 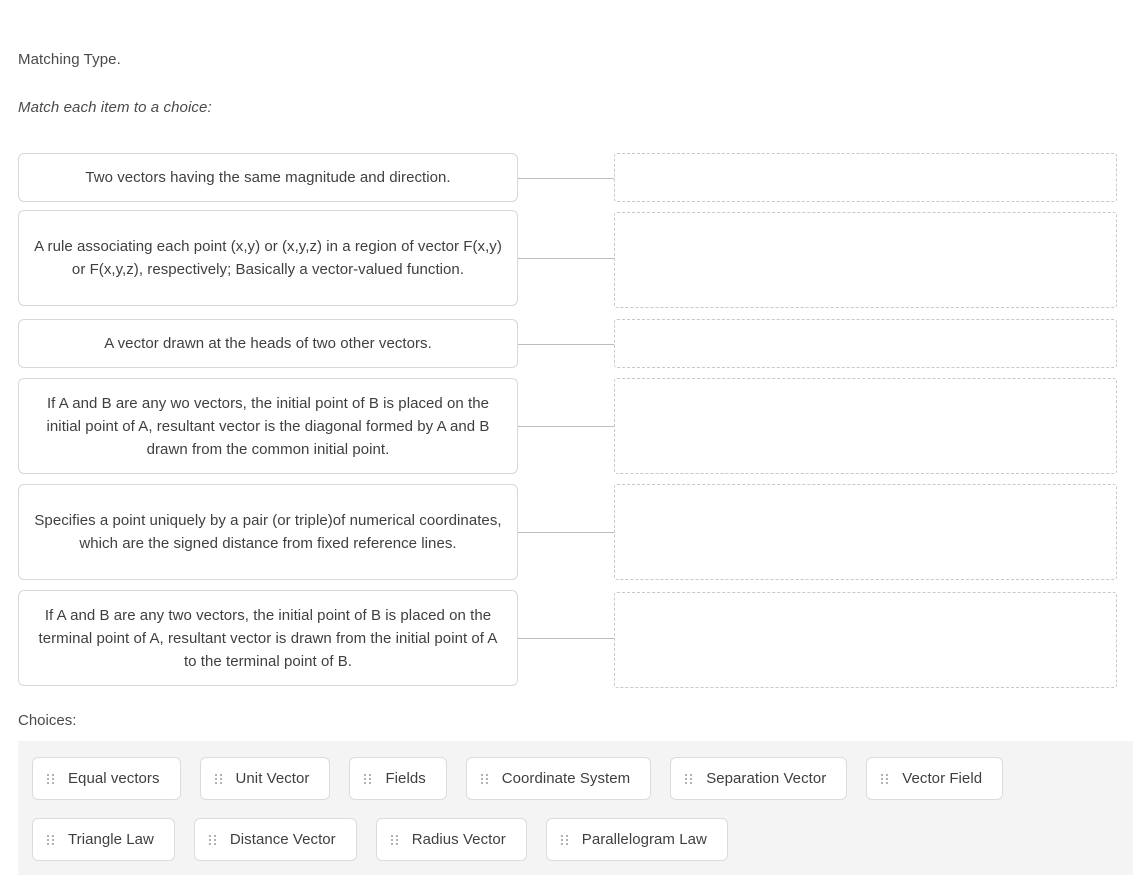 I want to click on choice-chip-label: Coordinate System, so click(x=566, y=778).